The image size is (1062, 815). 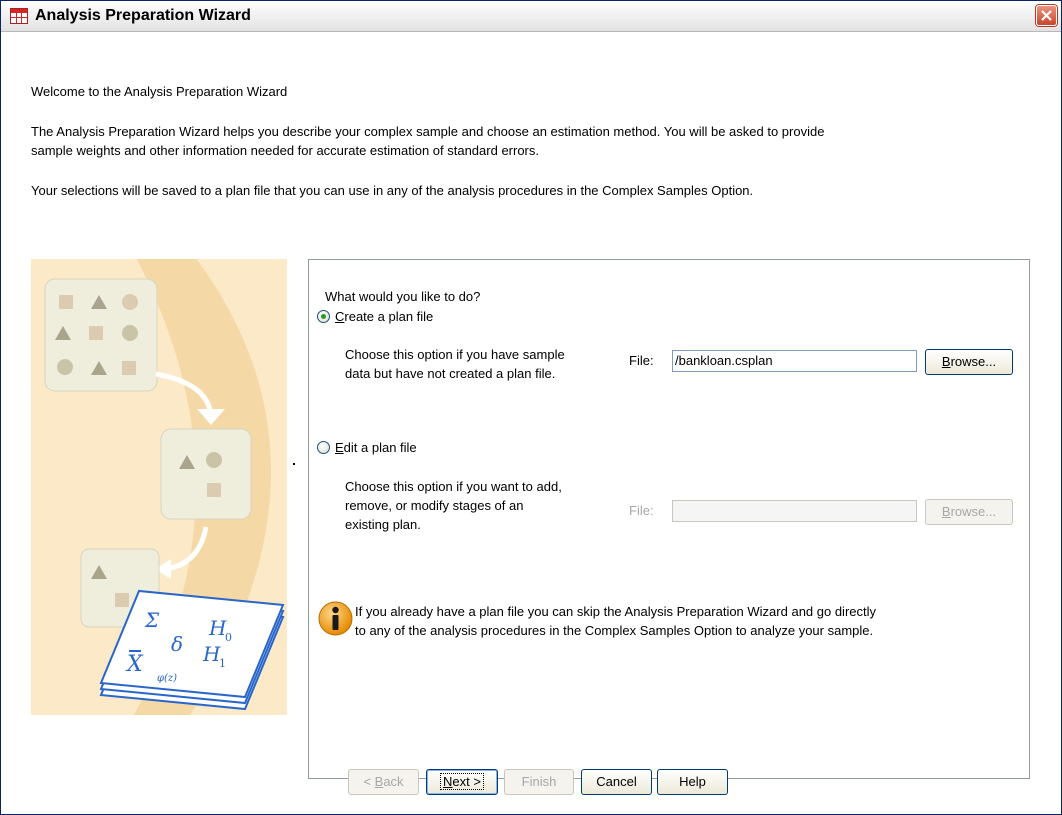 I want to click on cancel-button: Cancel, so click(x=616, y=782).